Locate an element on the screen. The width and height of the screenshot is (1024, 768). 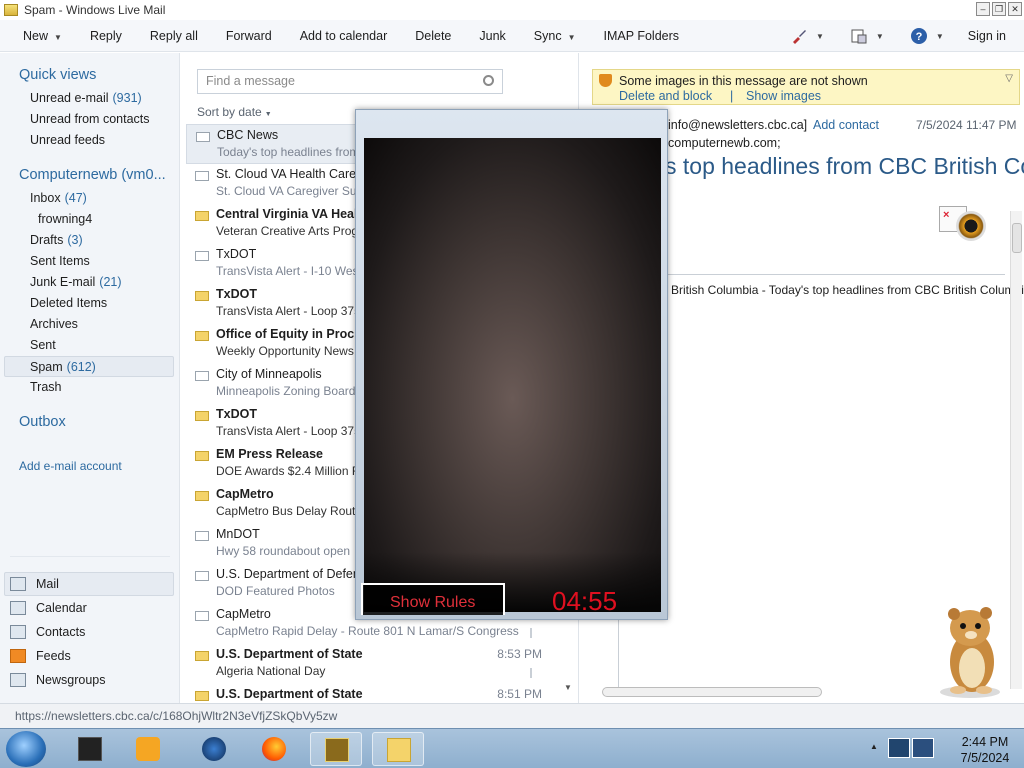
message-row: U.S. Department of State 8:51 PM is located at coordinates (376, 693).